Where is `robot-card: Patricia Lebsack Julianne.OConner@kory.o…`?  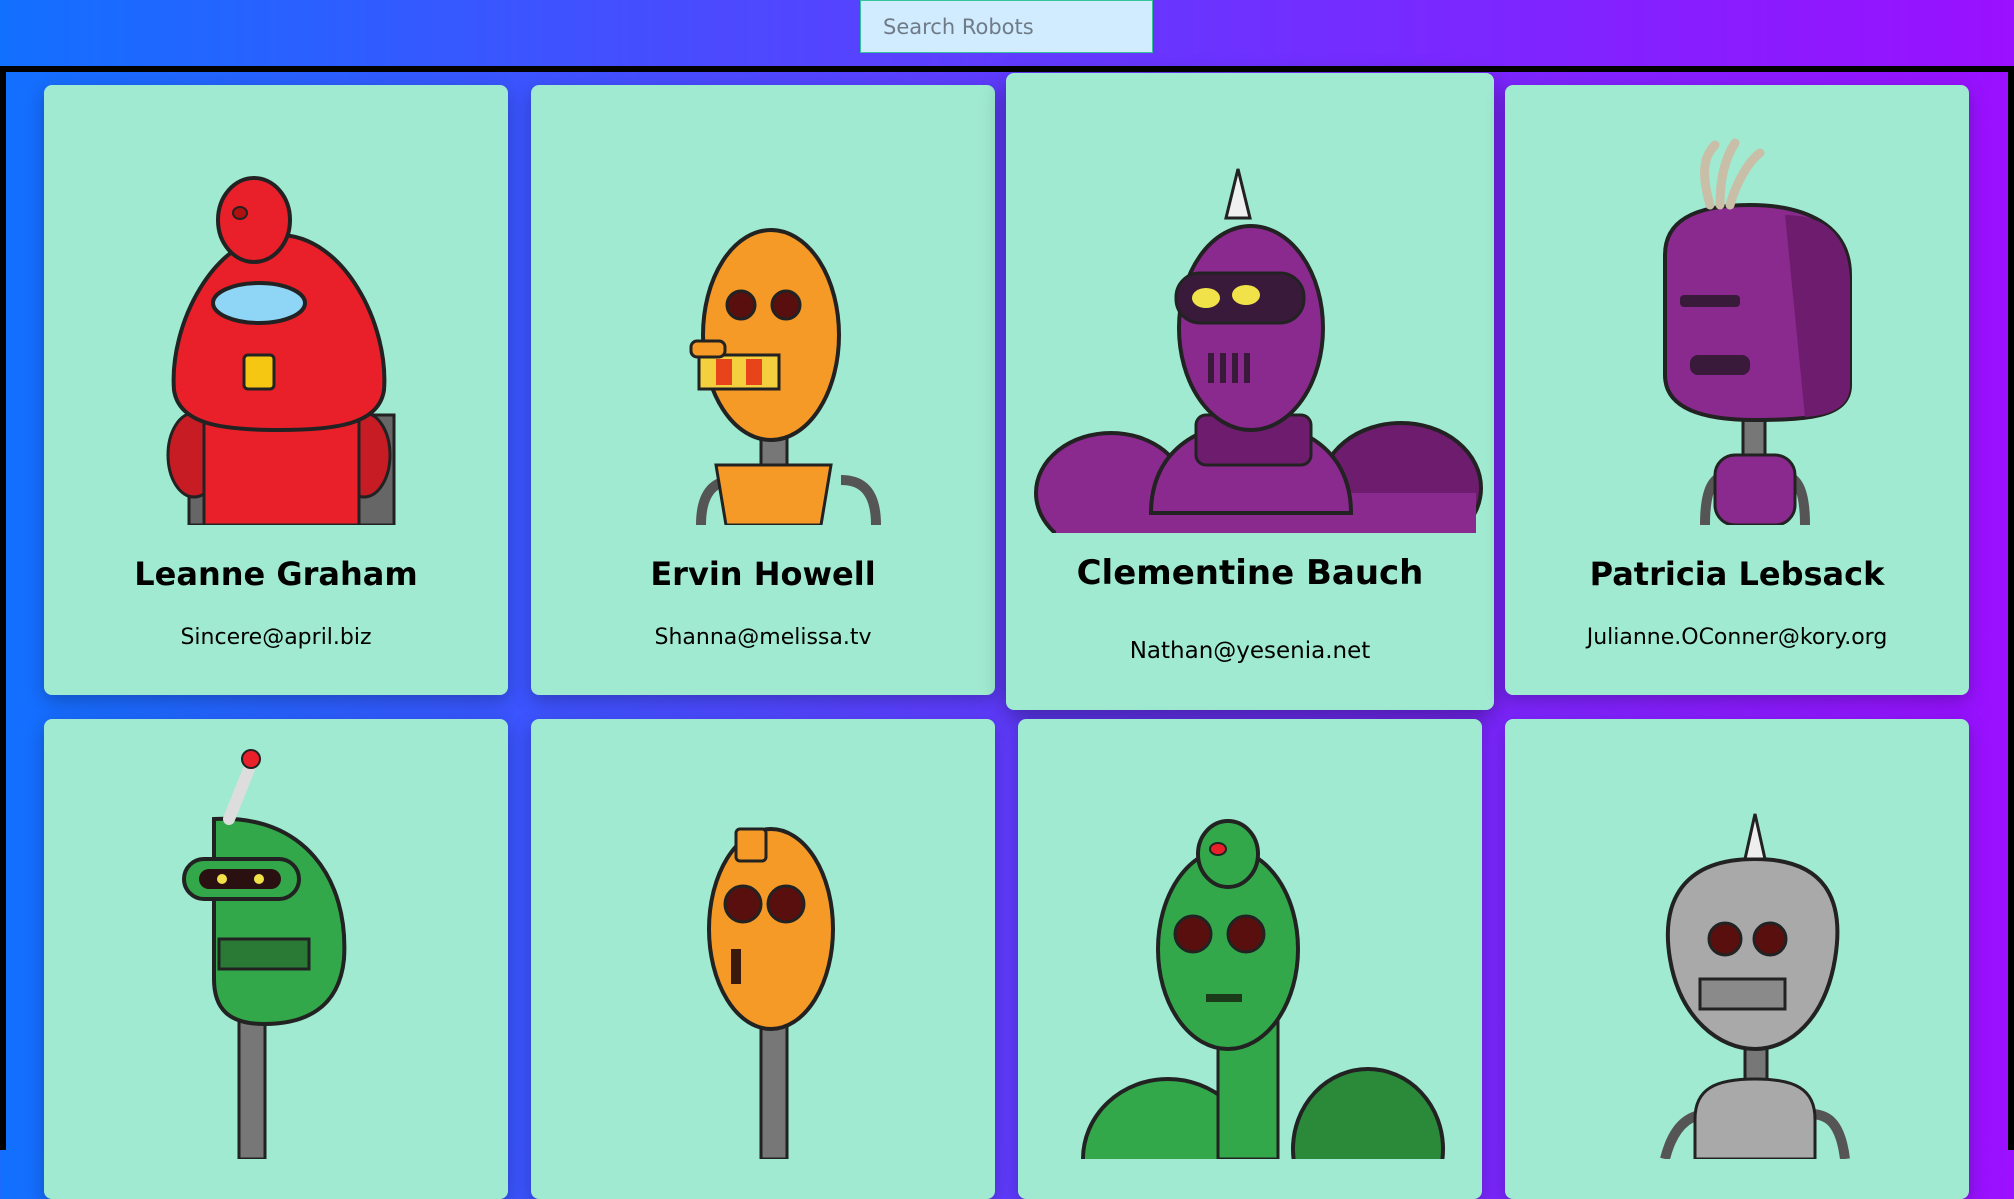 robot-card: Patricia Lebsack Julianne.OConner@kory.o… is located at coordinates (1737, 390).